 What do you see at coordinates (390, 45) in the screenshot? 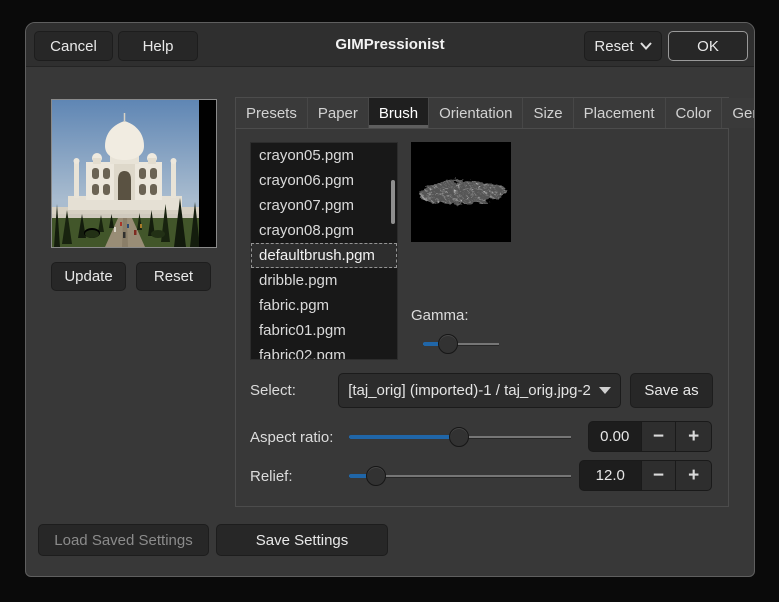
I see `header-bar: GIMPressionist Cancel Help Reset OK` at bounding box center [390, 45].